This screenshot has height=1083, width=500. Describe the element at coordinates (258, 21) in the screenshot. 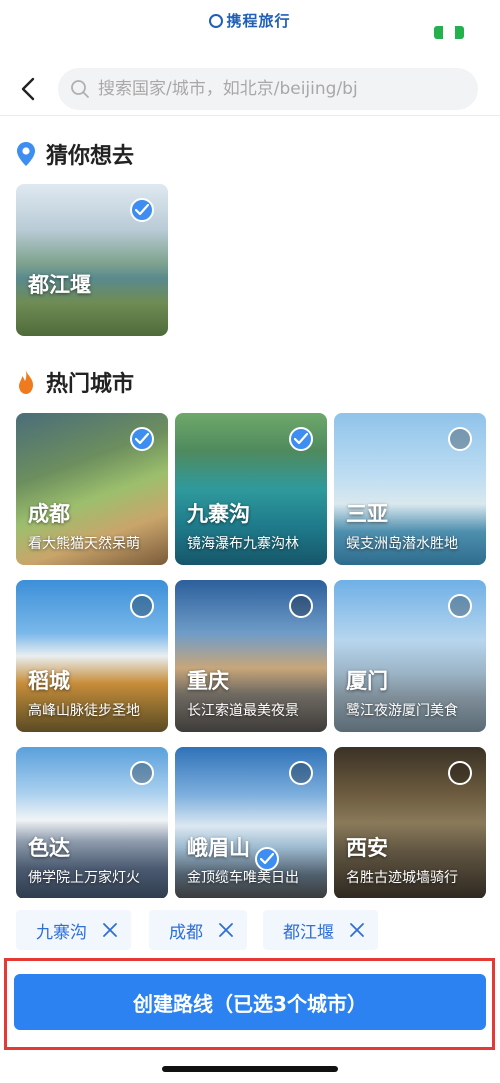

I see `brand-name: 携程旅行` at that location.